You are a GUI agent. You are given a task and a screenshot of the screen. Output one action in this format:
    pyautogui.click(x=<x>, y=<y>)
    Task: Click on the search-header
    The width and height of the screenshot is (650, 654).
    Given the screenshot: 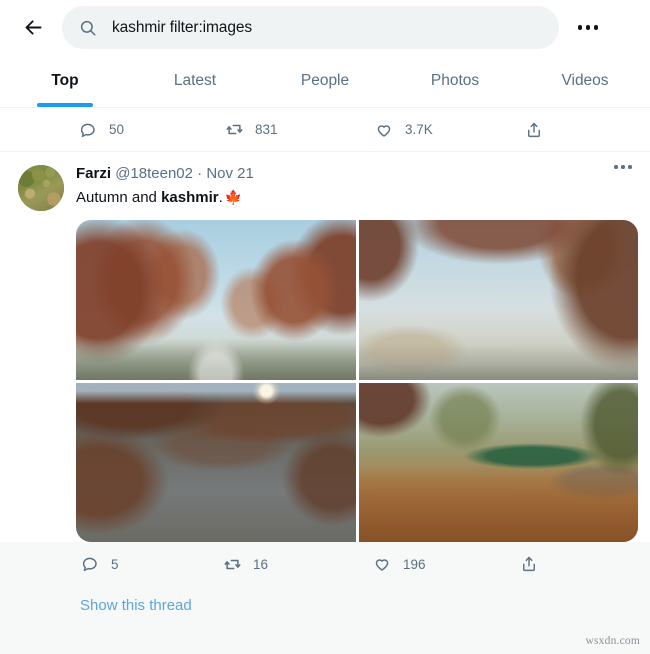 What is the action you would take?
    pyautogui.click(x=325, y=27)
    